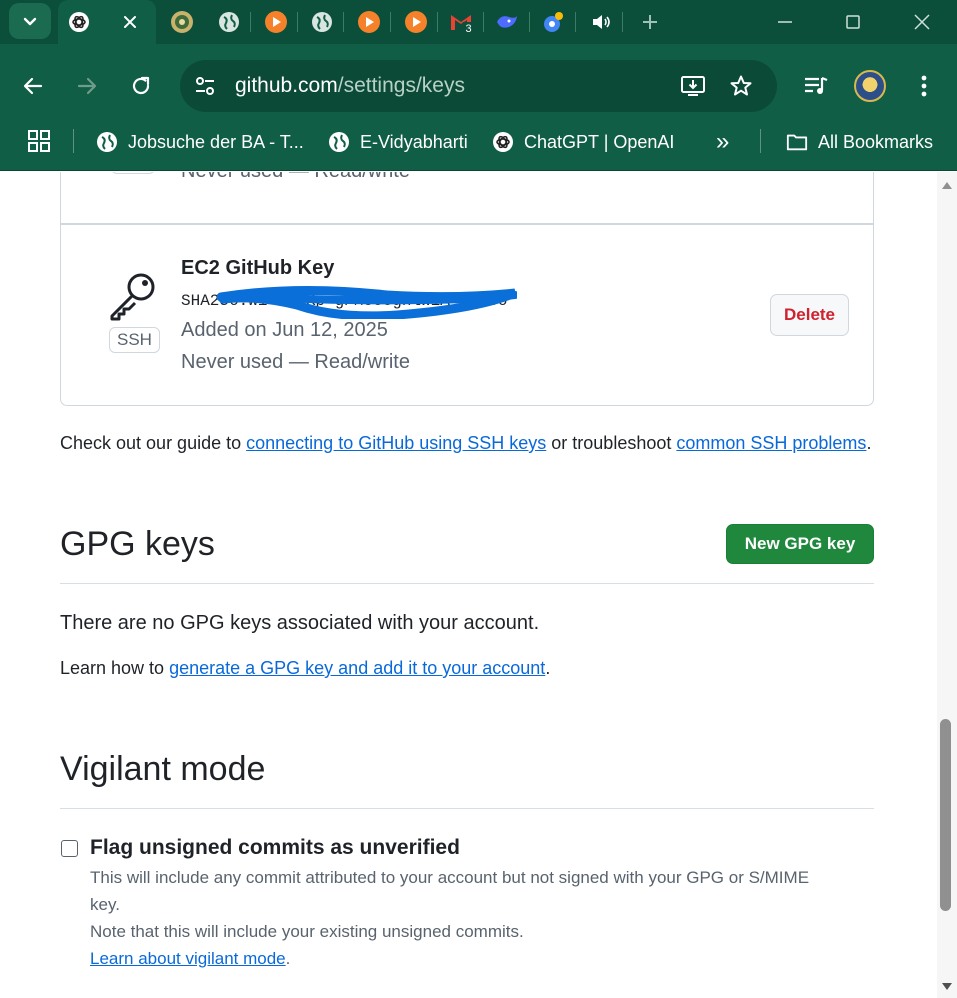 The width and height of the screenshot is (957, 998). Describe the element at coordinates (463, 22) in the screenshot. I see `gmail-icon: 3` at that location.